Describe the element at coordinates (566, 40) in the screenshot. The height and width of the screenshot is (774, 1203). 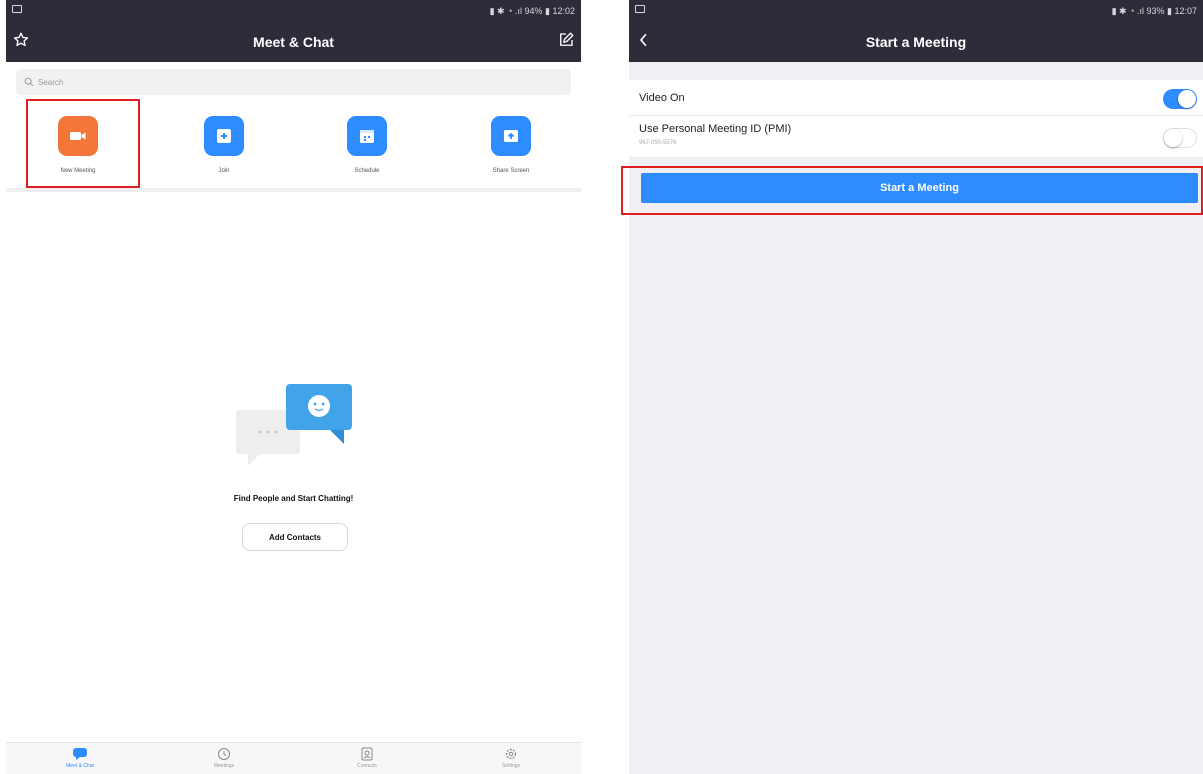
I see `compose-icon` at that location.